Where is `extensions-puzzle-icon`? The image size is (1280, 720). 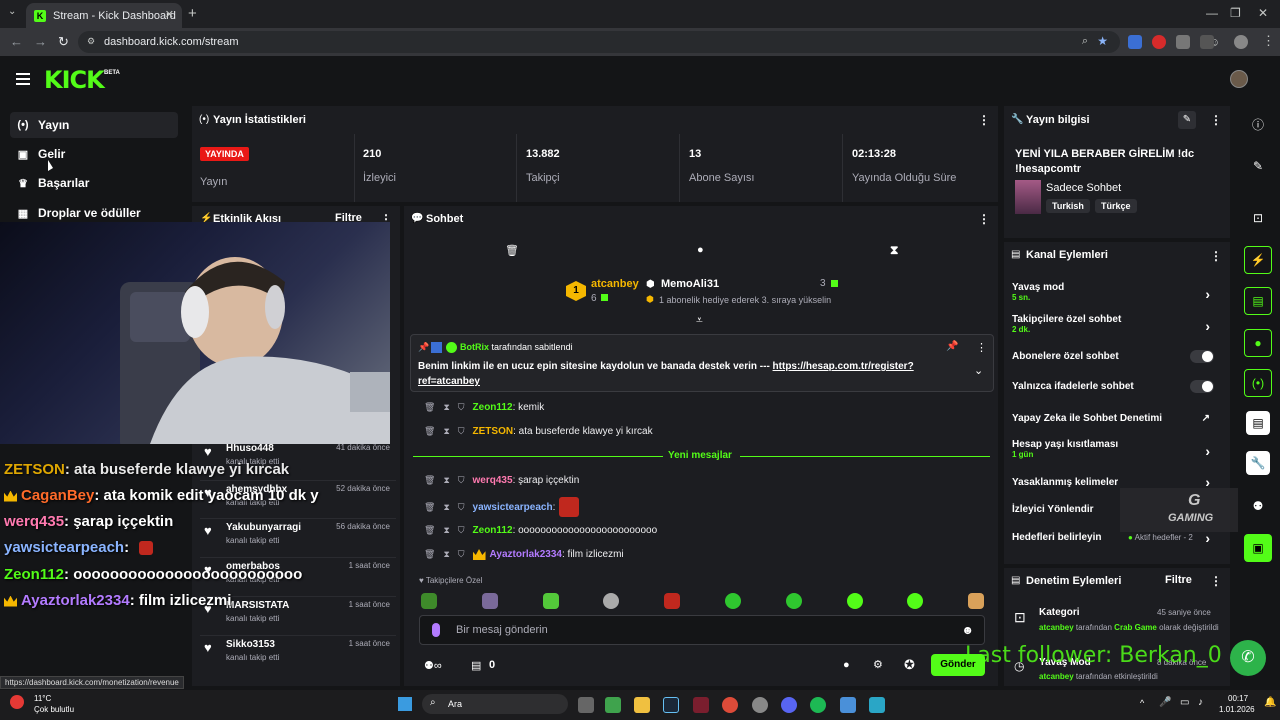 extensions-puzzle-icon is located at coordinates (1207, 42).